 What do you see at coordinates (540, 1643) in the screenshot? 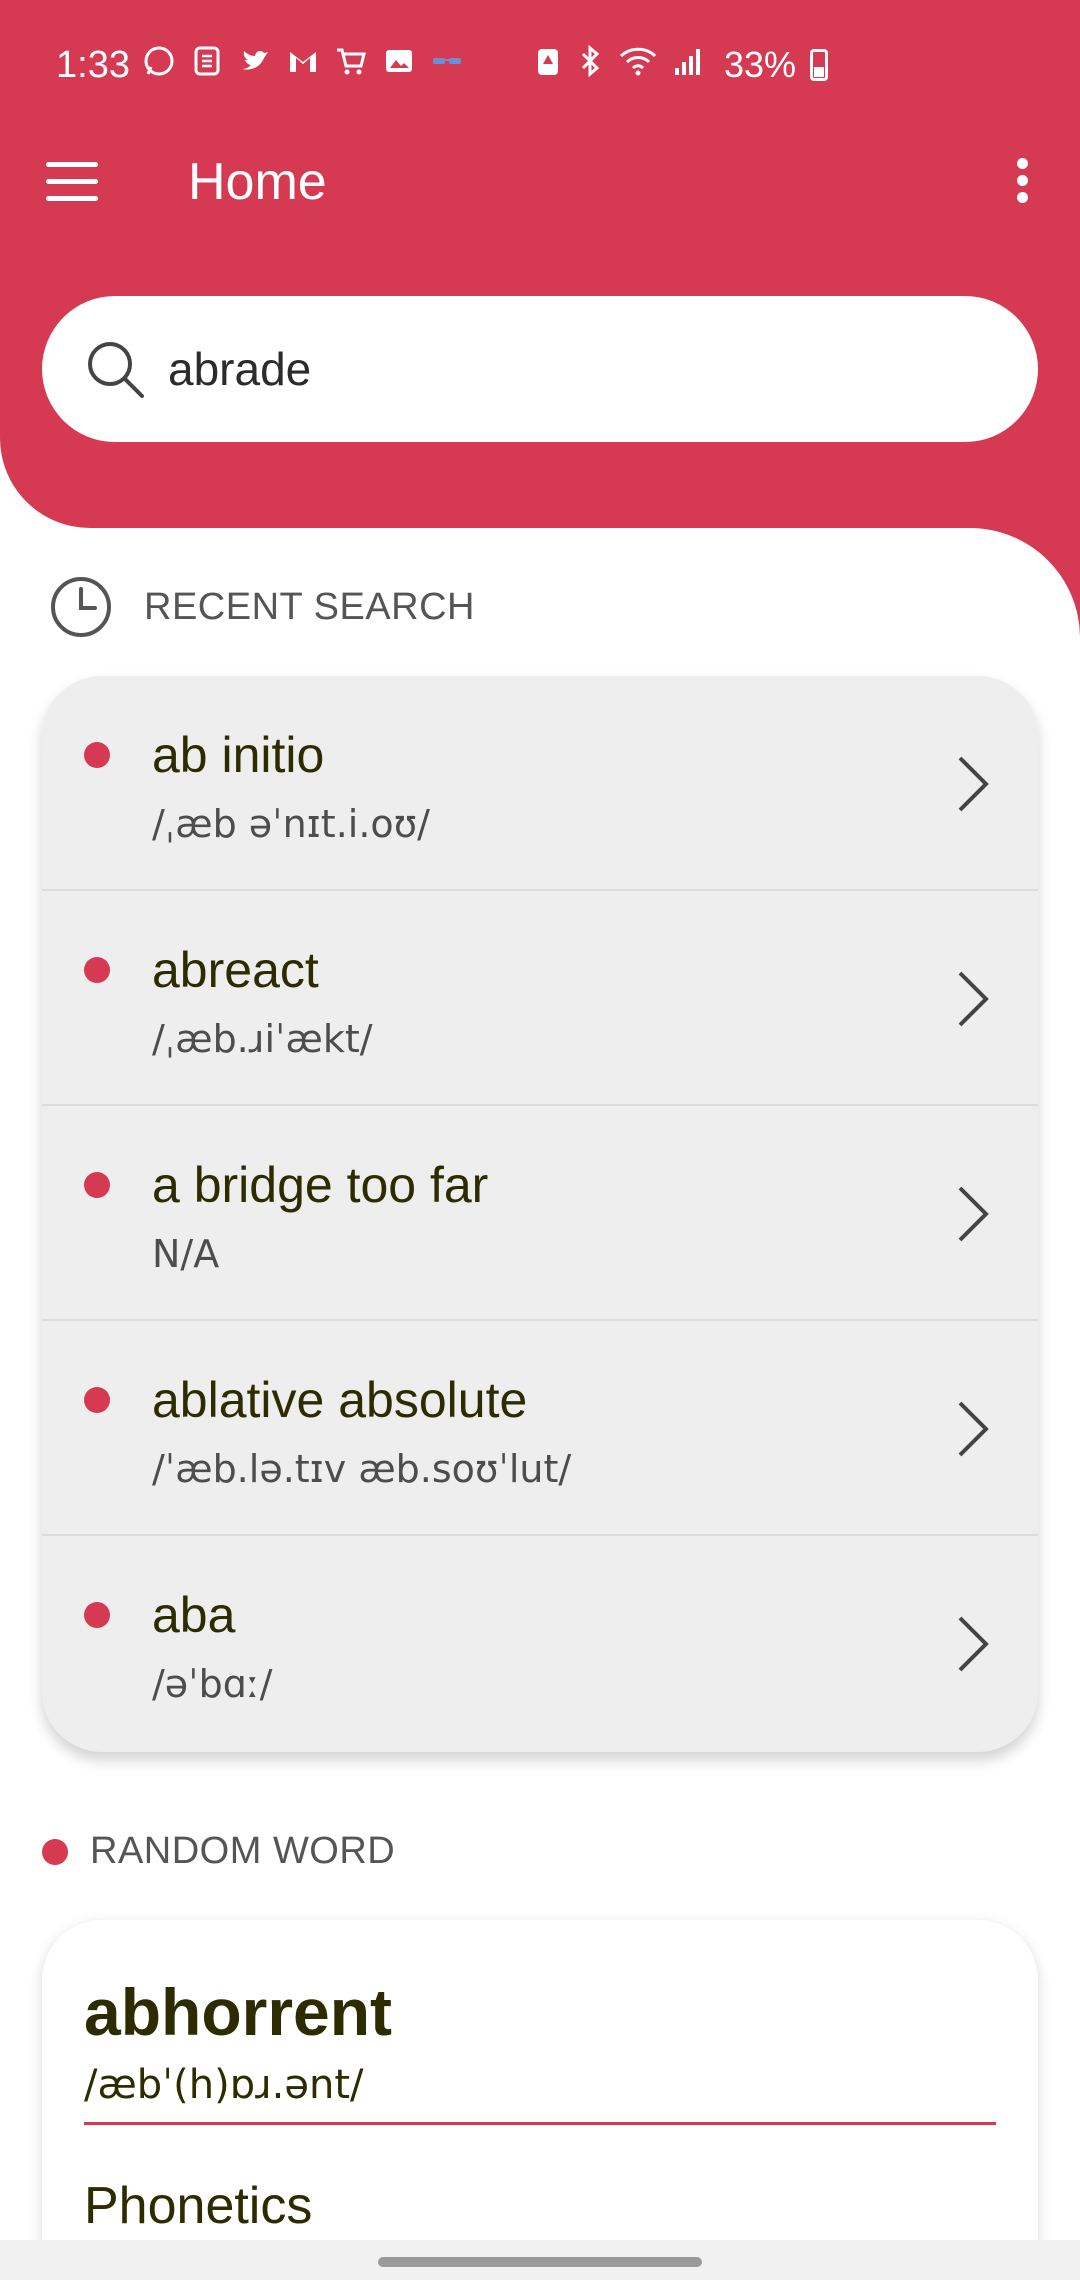
I see `recent-item: aba /əˈbɑː/` at bounding box center [540, 1643].